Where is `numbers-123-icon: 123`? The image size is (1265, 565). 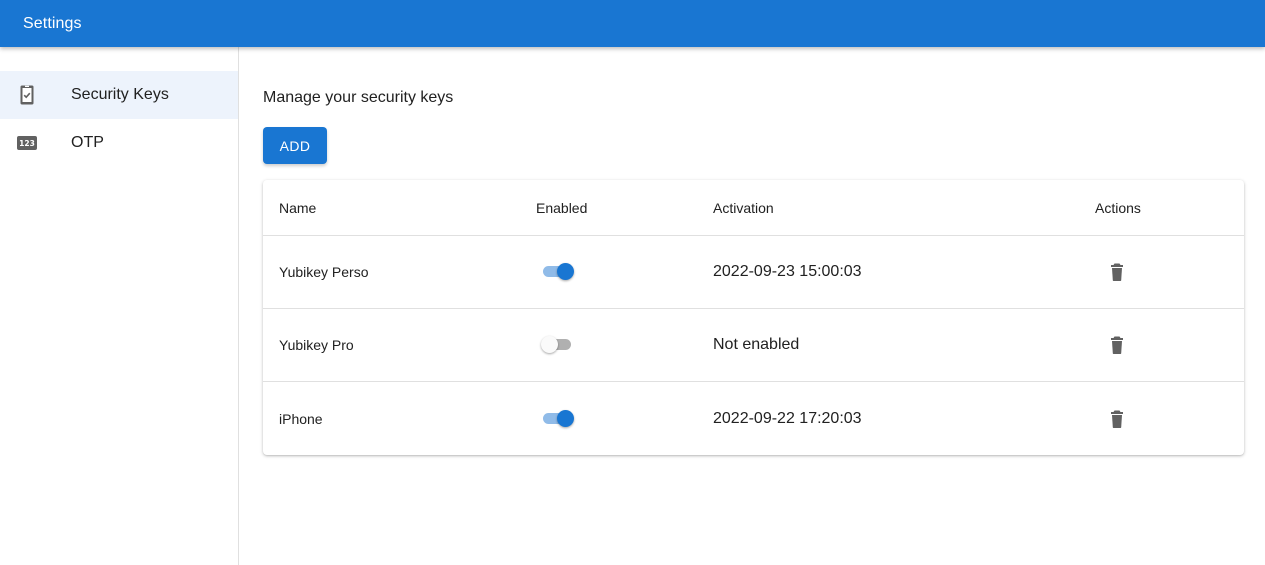
numbers-123-icon: 123 is located at coordinates (27, 143).